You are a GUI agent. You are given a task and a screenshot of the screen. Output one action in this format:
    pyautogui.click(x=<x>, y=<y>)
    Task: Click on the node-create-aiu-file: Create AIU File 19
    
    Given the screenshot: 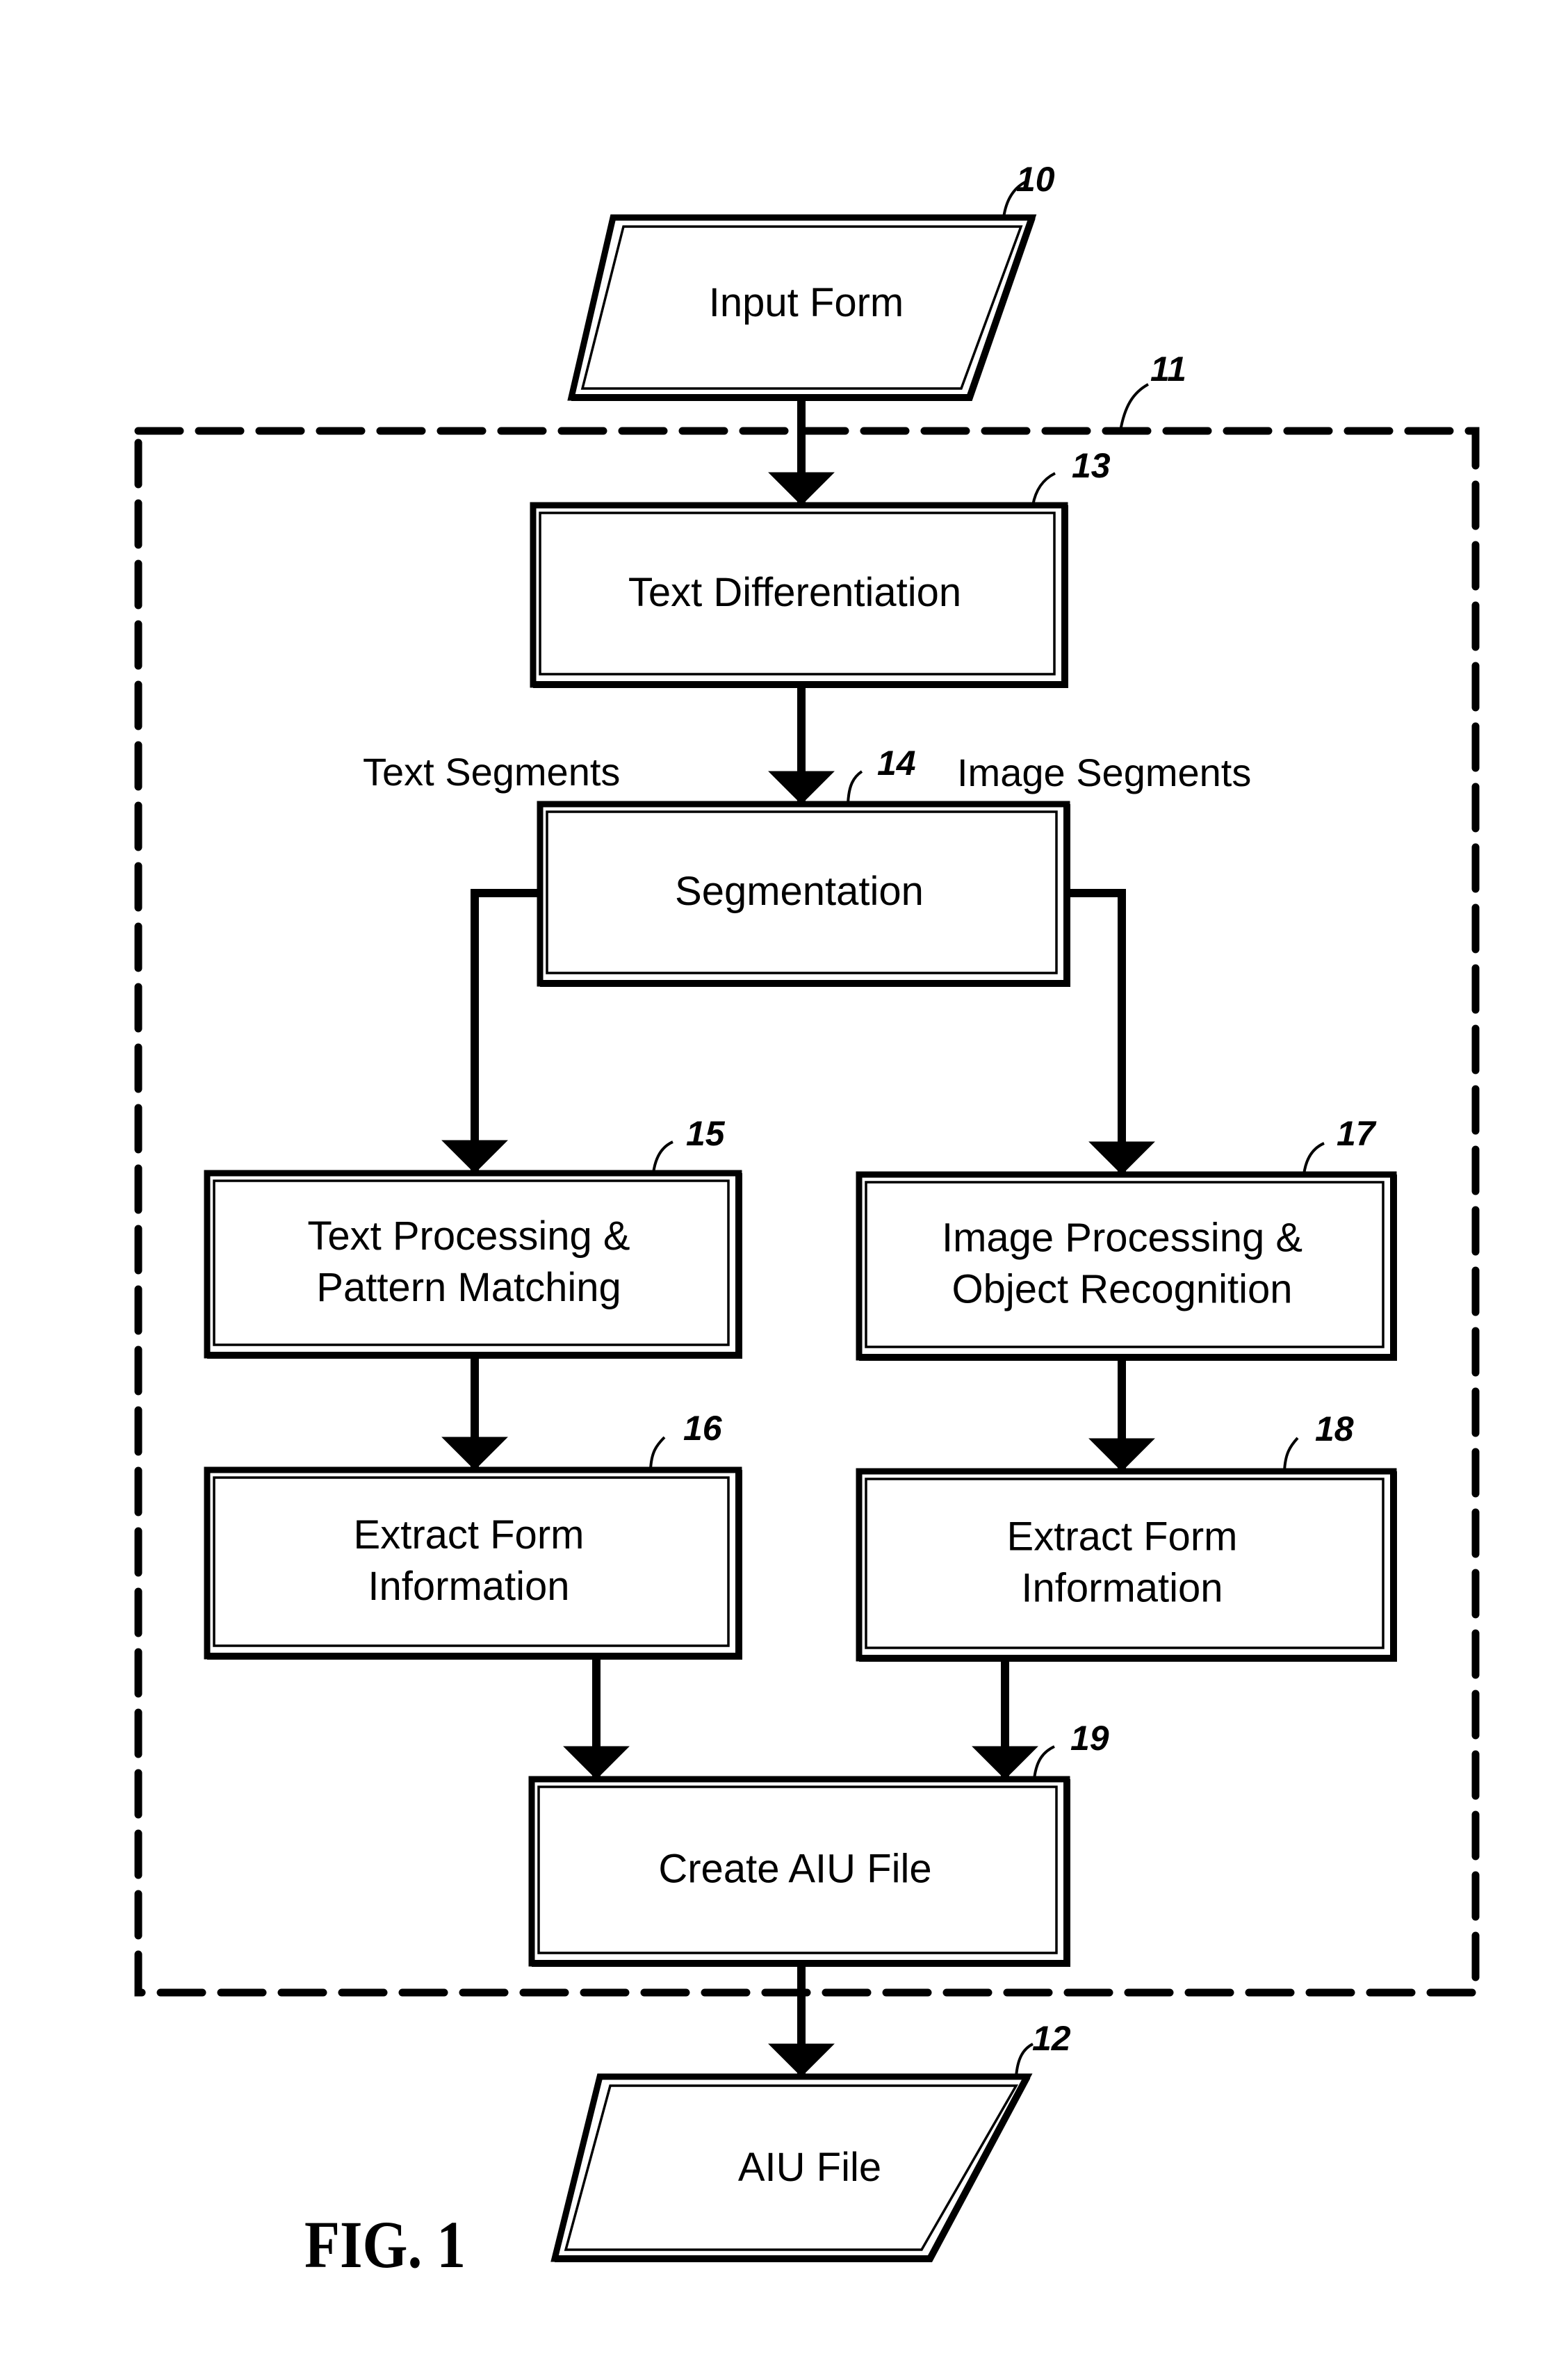 What is the action you would take?
    pyautogui.click(x=818, y=1843)
    